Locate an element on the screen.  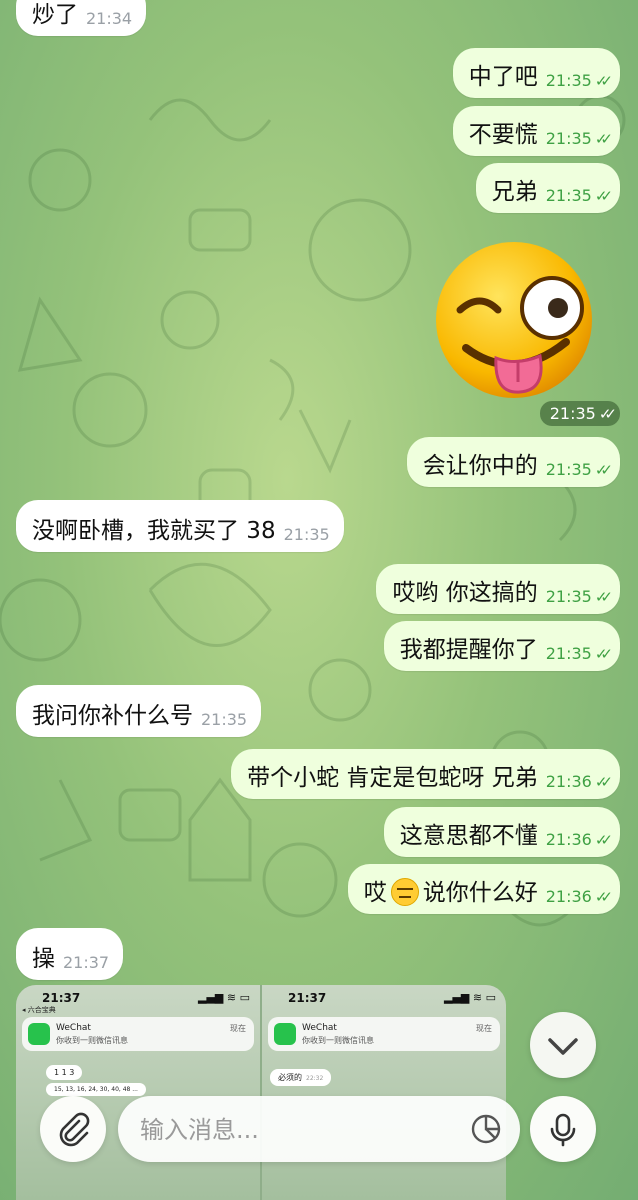
microphone-icon is located at coordinates (563, 1130).